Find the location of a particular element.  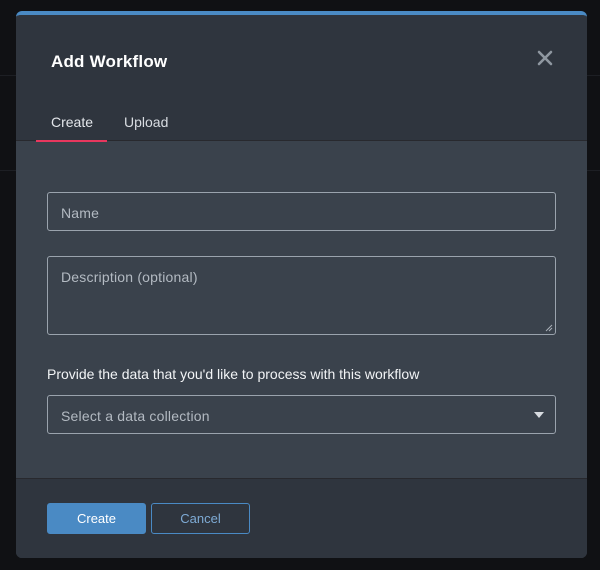

name-placeholder: Name is located at coordinates (80, 213).